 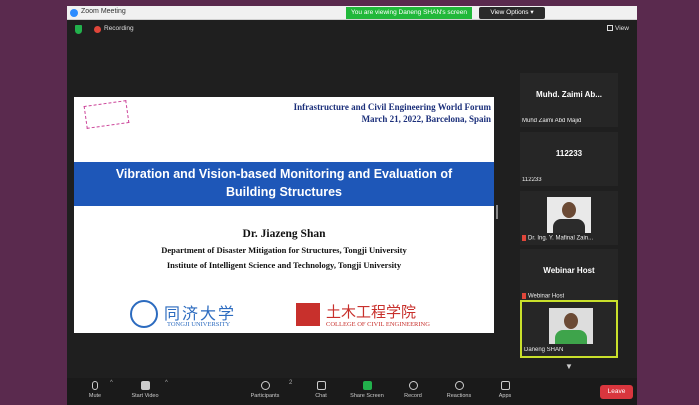 I want to click on participant-display-name: 112233, so click(x=569, y=153).